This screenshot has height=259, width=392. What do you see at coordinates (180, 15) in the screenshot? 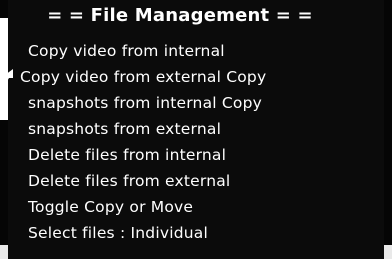
I see `menu-title: = = File Management = =` at bounding box center [180, 15].